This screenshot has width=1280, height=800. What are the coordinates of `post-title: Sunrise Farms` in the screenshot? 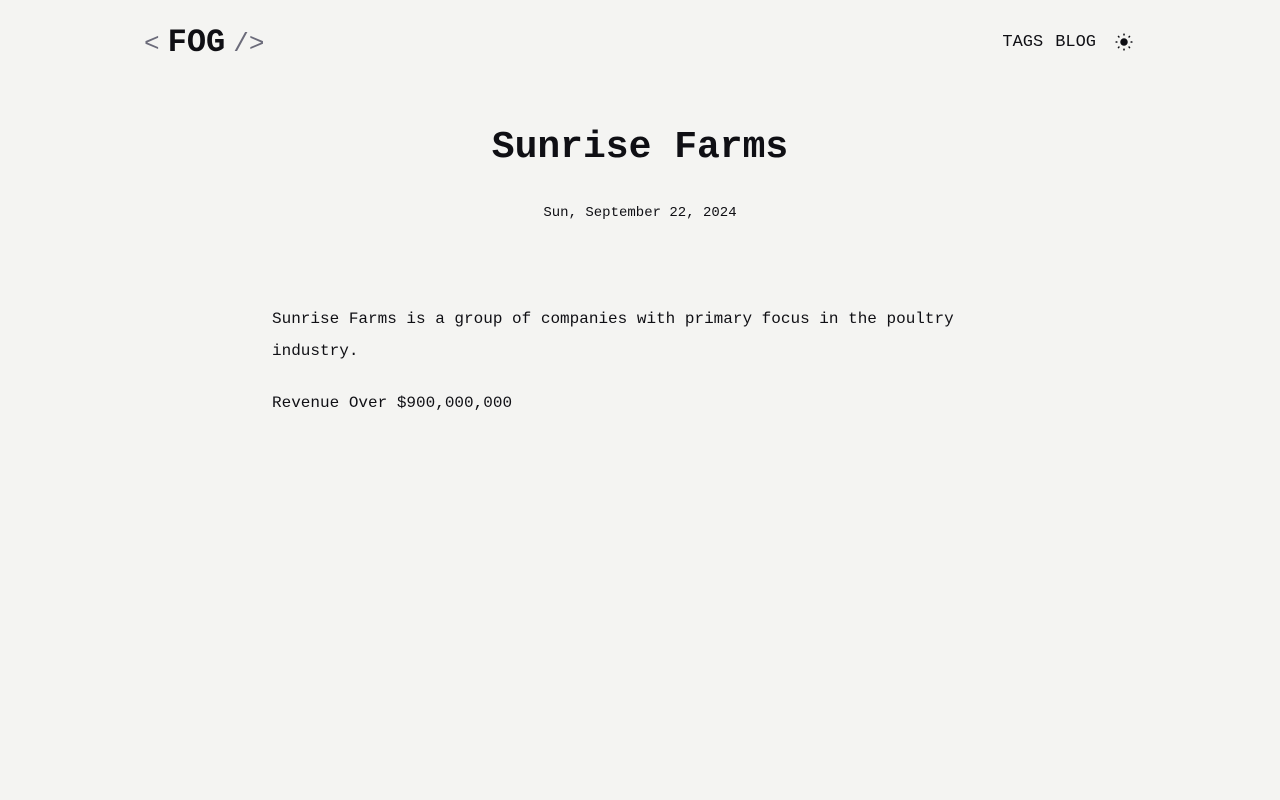 It's located at (640, 147).